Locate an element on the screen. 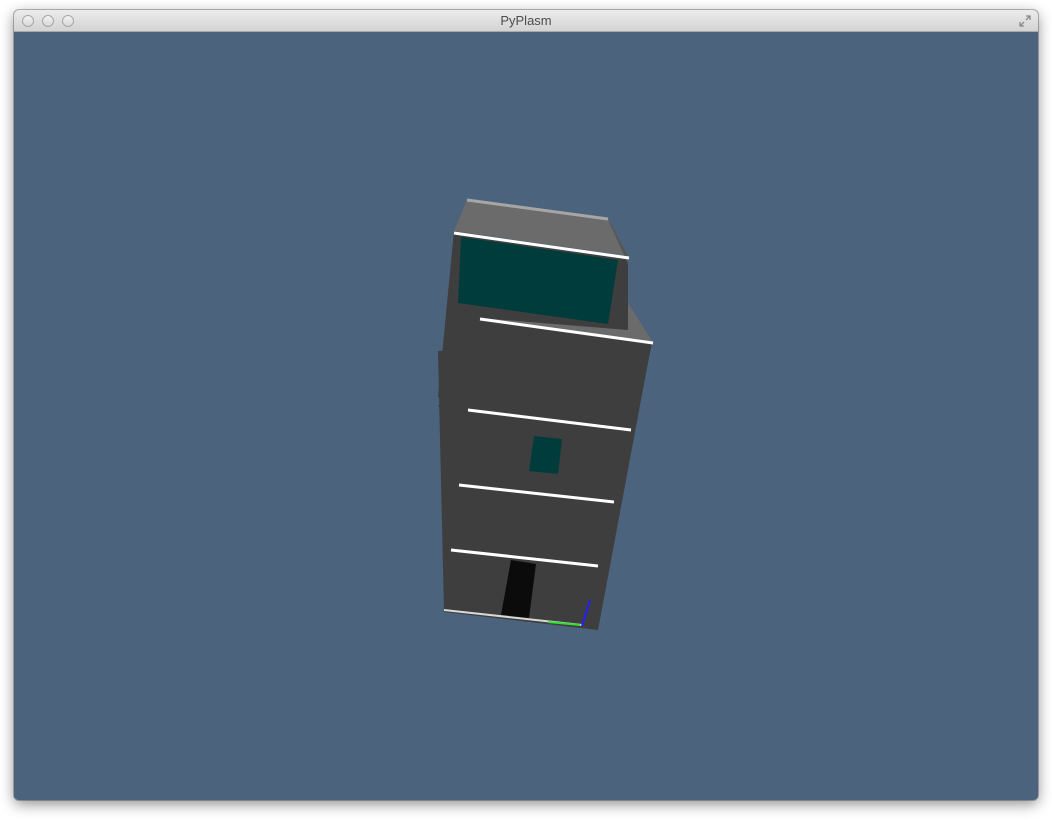 This screenshot has width=1052, height=820. fullscreen-icon is located at coordinates (1025, 21).